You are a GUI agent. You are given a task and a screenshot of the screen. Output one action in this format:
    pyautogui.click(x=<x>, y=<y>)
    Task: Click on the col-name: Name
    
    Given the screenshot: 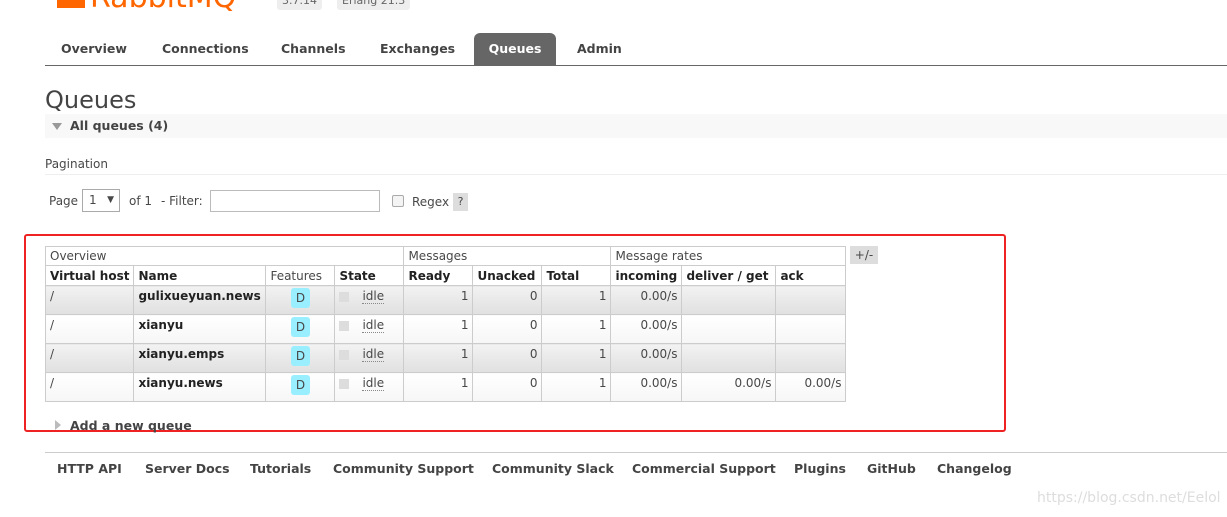 What is the action you would take?
    pyautogui.click(x=200, y=275)
    